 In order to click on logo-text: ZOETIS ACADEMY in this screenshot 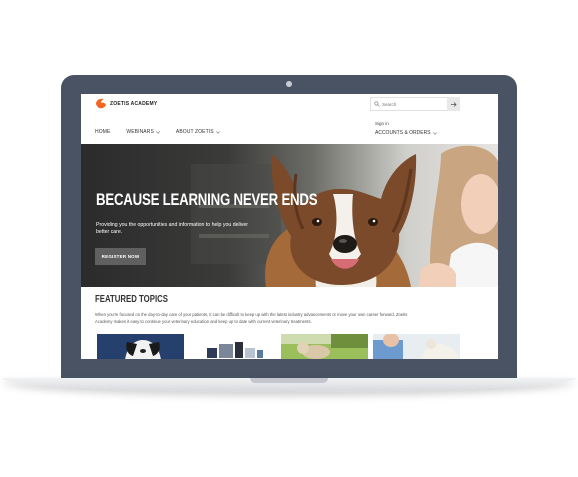, I will do `click(134, 104)`.